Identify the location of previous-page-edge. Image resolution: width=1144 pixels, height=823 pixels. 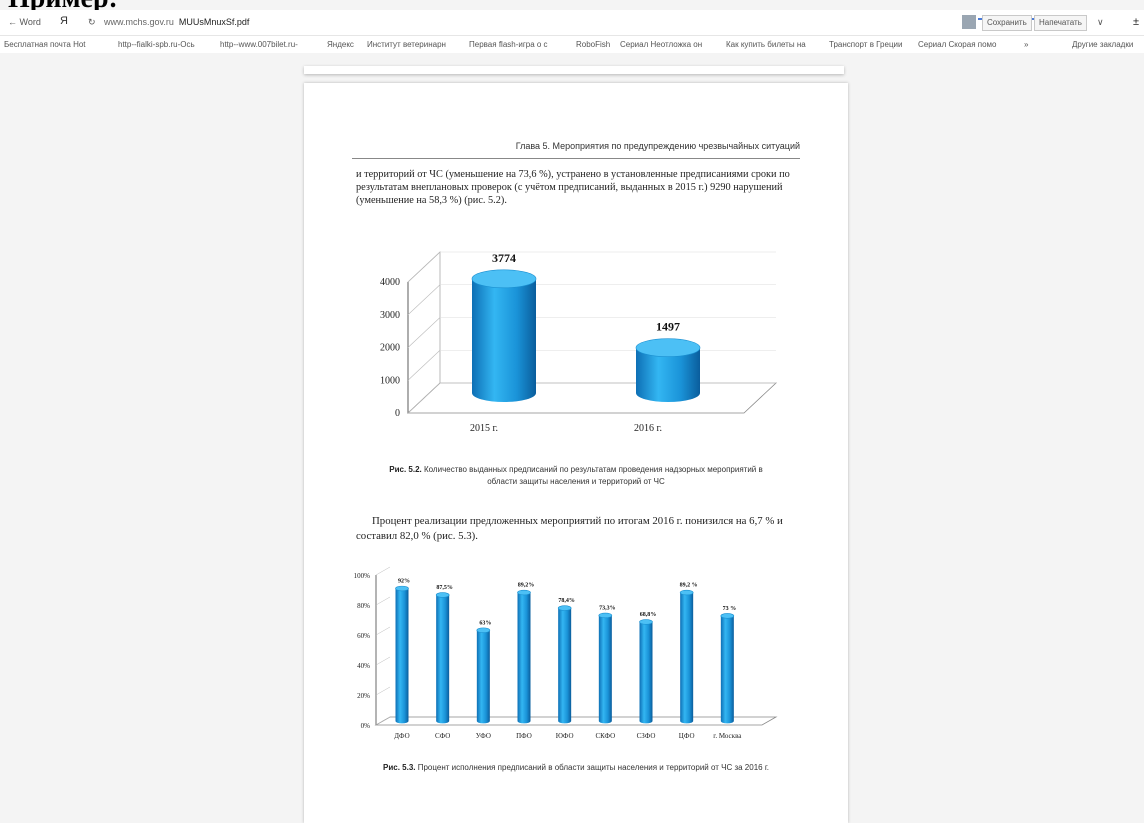
(574, 70).